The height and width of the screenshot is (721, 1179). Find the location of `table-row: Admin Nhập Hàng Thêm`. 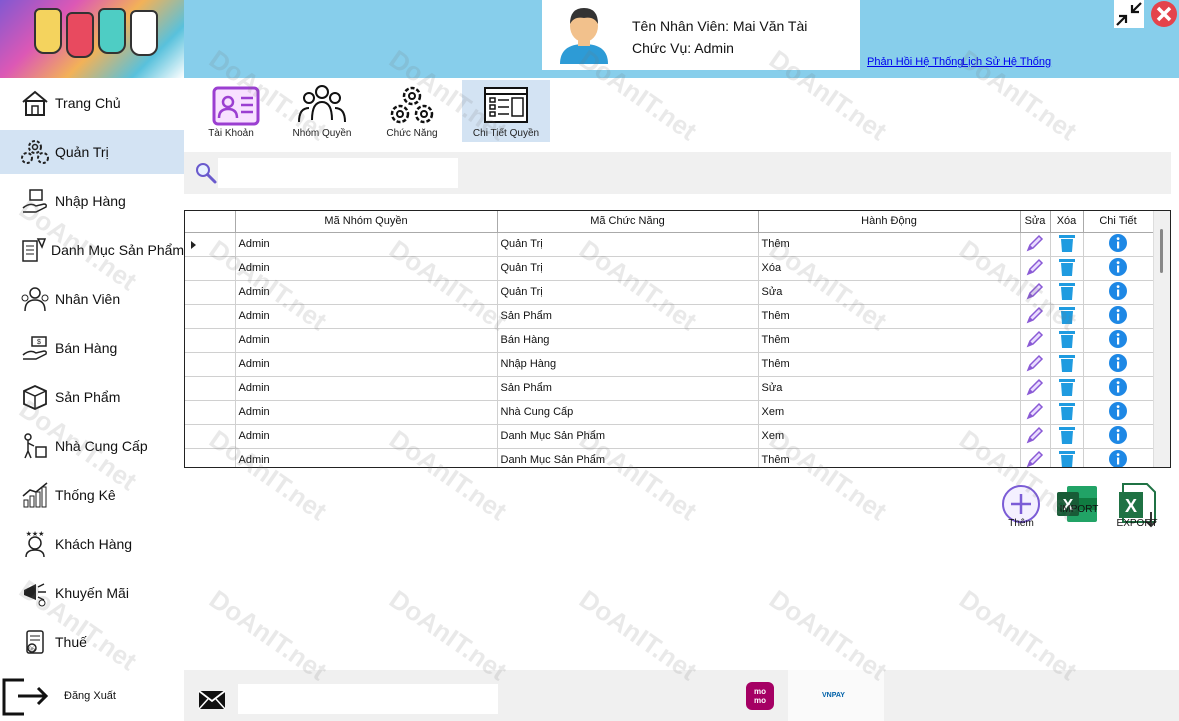

table-row: Admin Nhập Hàng Thêm is located at coordinates (669, 364).